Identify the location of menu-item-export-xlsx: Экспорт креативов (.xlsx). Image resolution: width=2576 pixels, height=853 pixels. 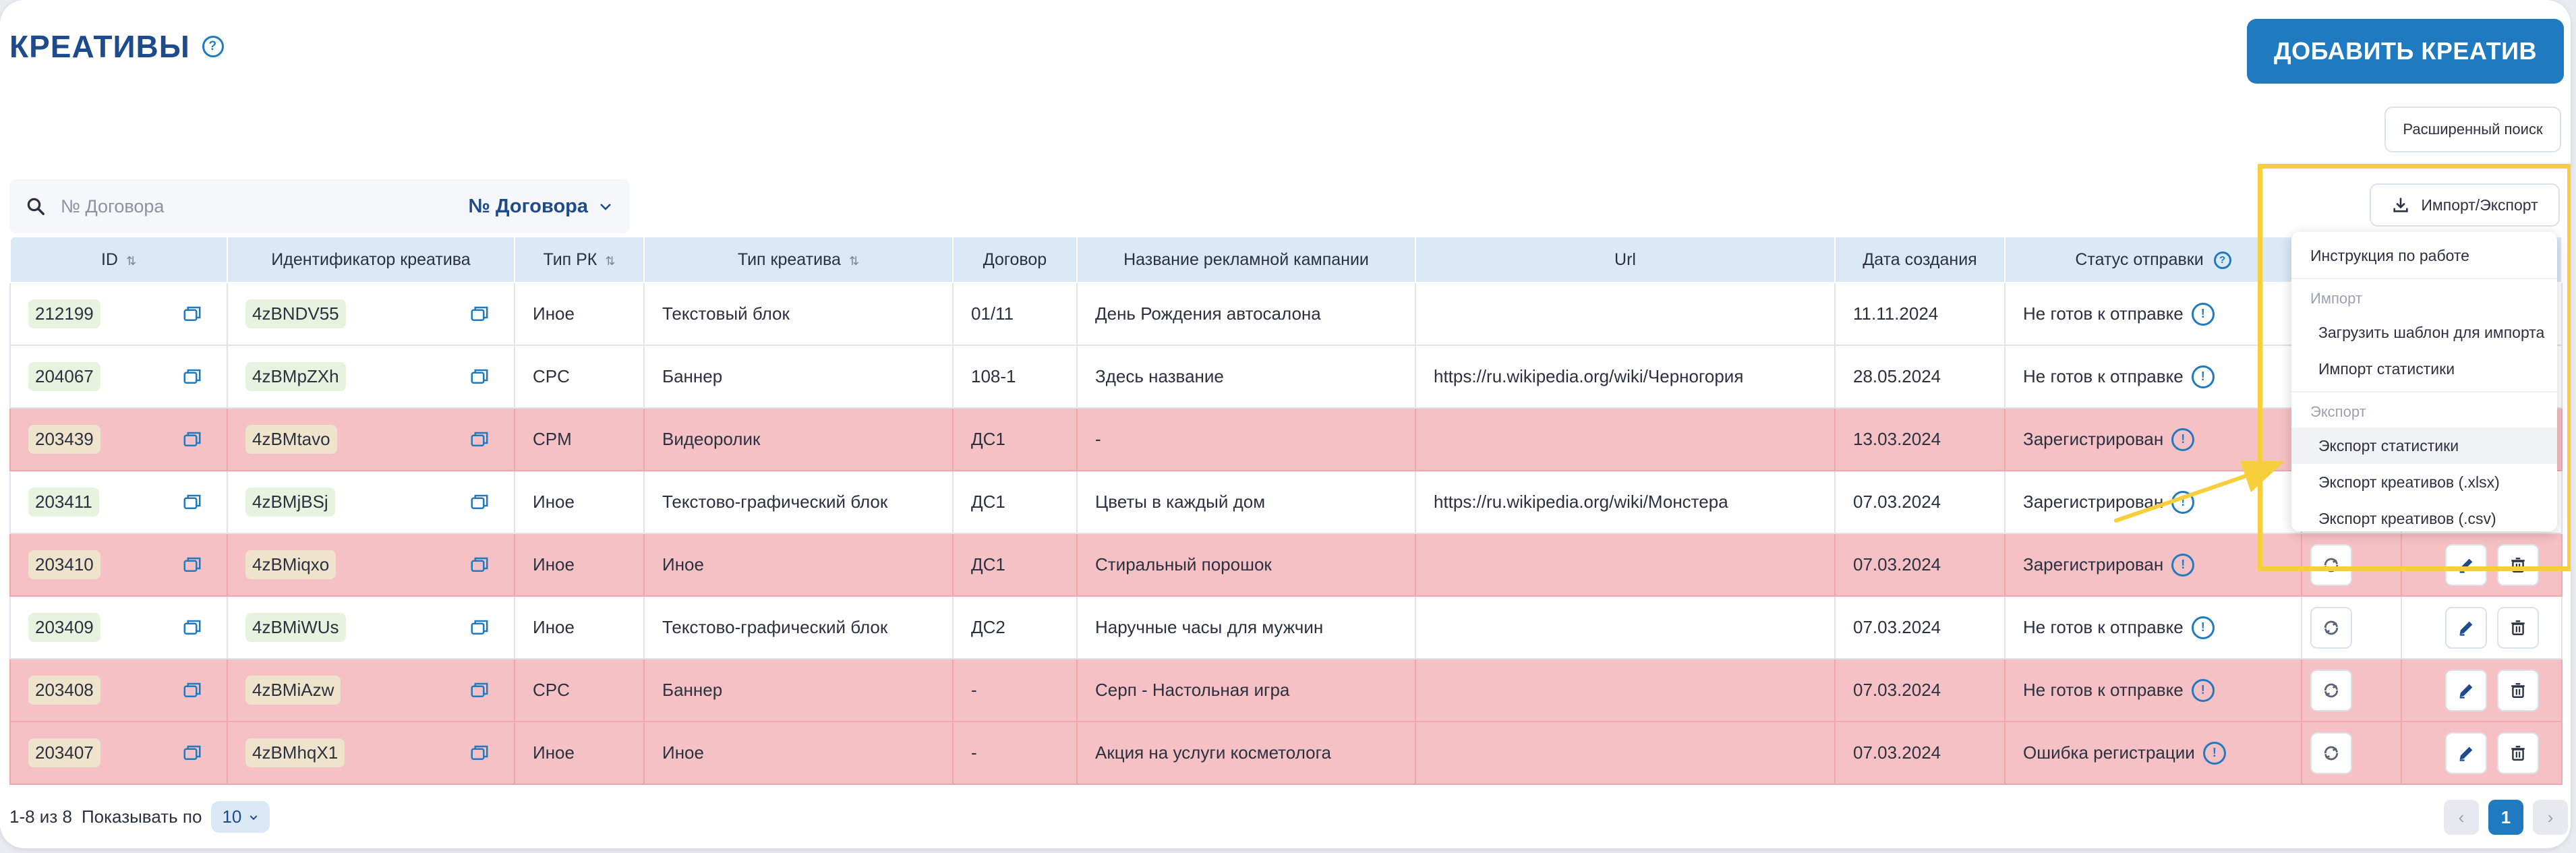
(2424, 482).